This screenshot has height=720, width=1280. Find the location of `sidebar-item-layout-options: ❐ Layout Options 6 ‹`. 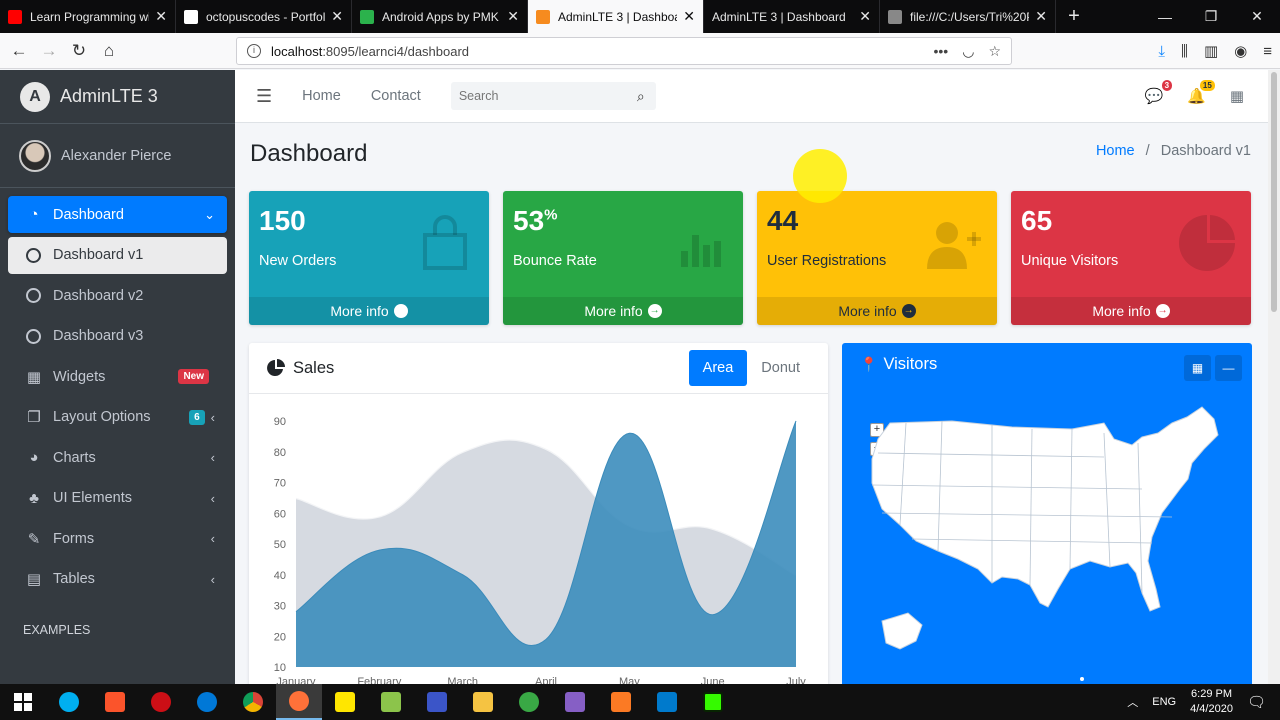

sidebar-item-layout-options: ❐ Layout Options 6 ‹ is located at coordinates (117, 417).